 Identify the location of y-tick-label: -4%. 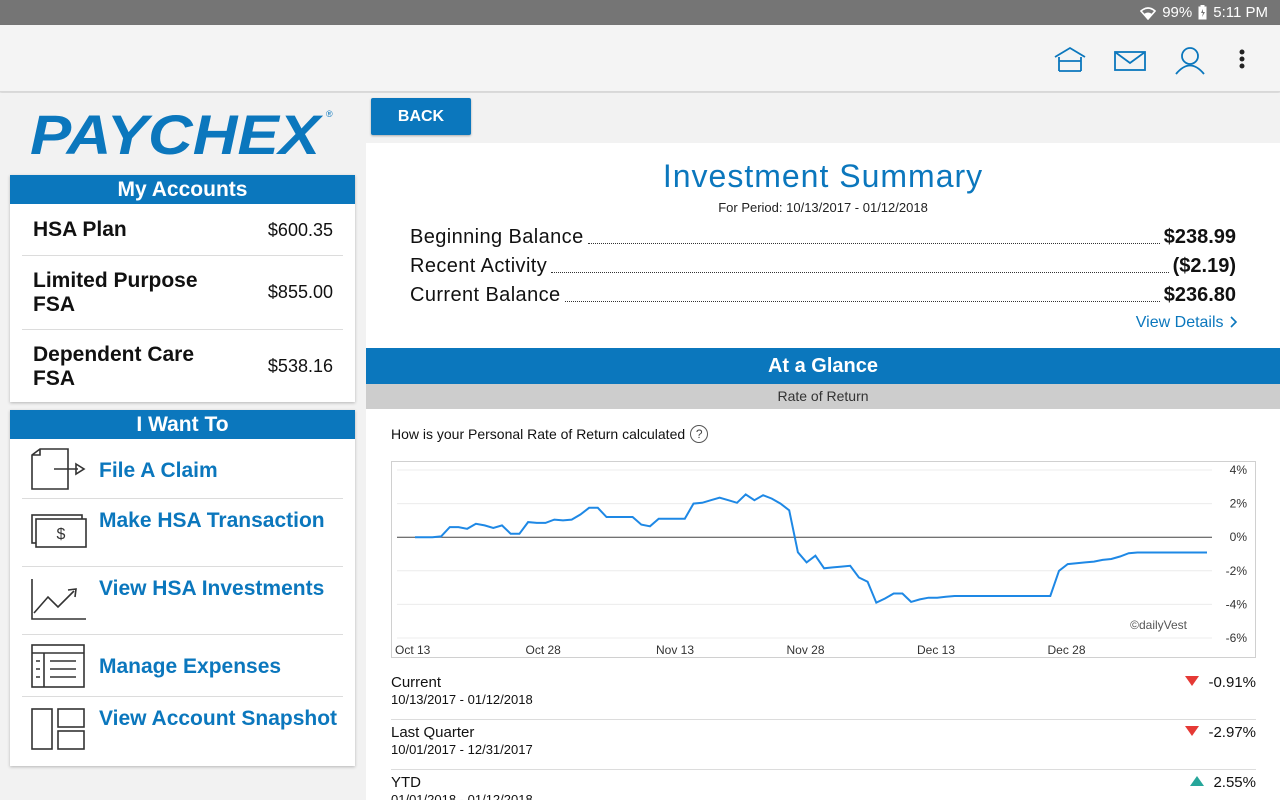
(1237, 604).